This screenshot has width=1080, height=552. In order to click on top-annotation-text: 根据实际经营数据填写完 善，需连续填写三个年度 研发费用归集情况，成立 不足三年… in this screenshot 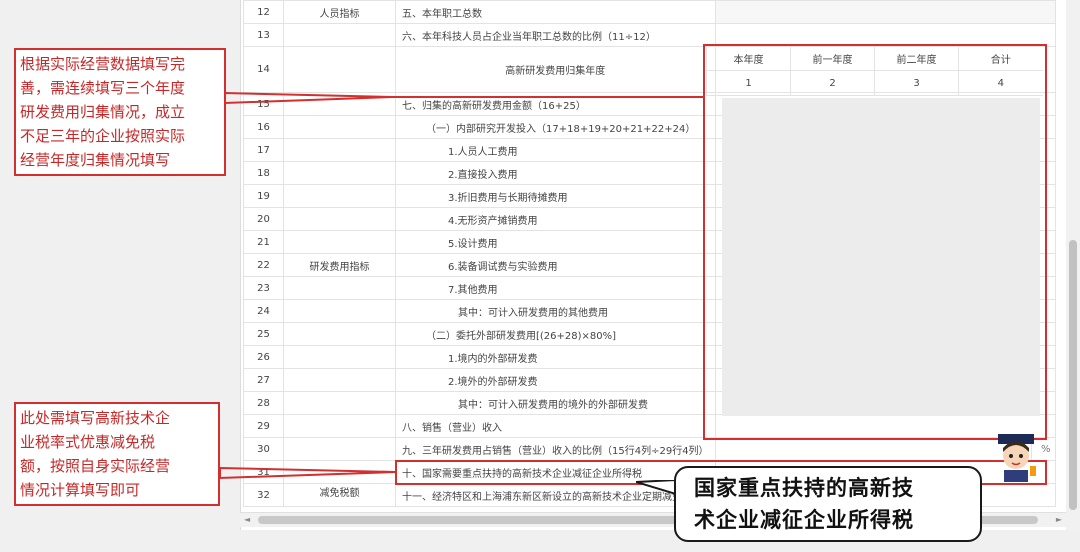, I will do `click(103, 112)`.